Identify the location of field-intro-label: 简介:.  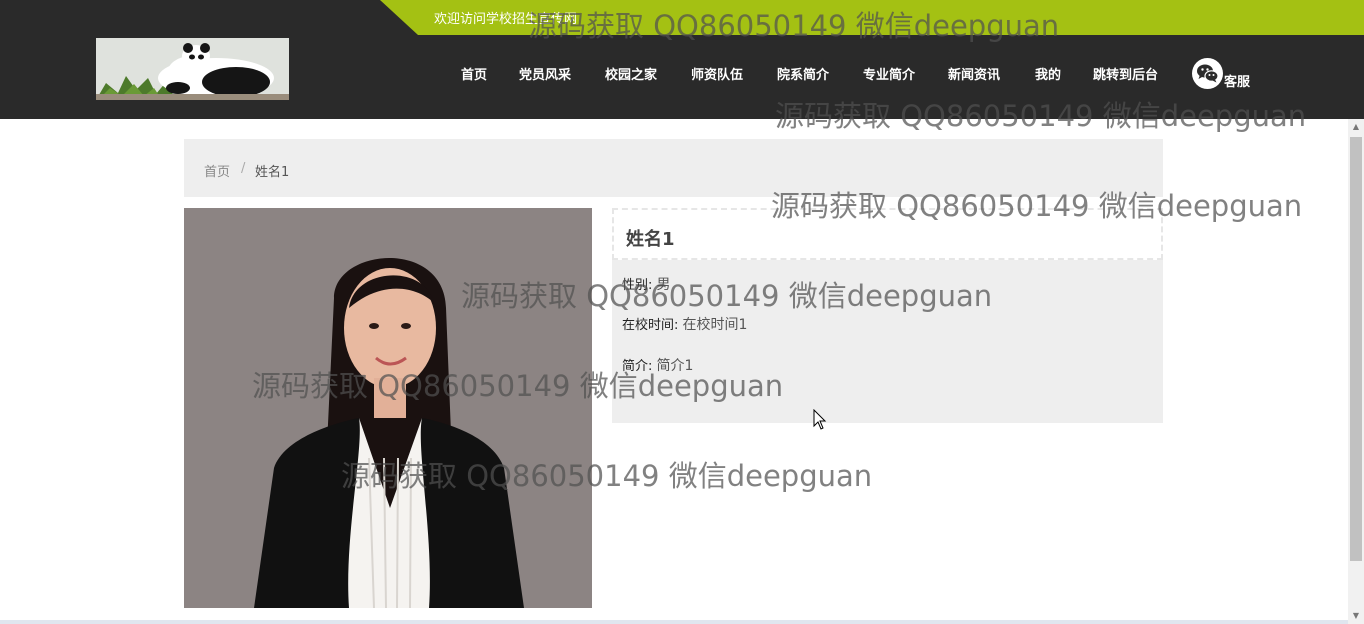
(637, 366).